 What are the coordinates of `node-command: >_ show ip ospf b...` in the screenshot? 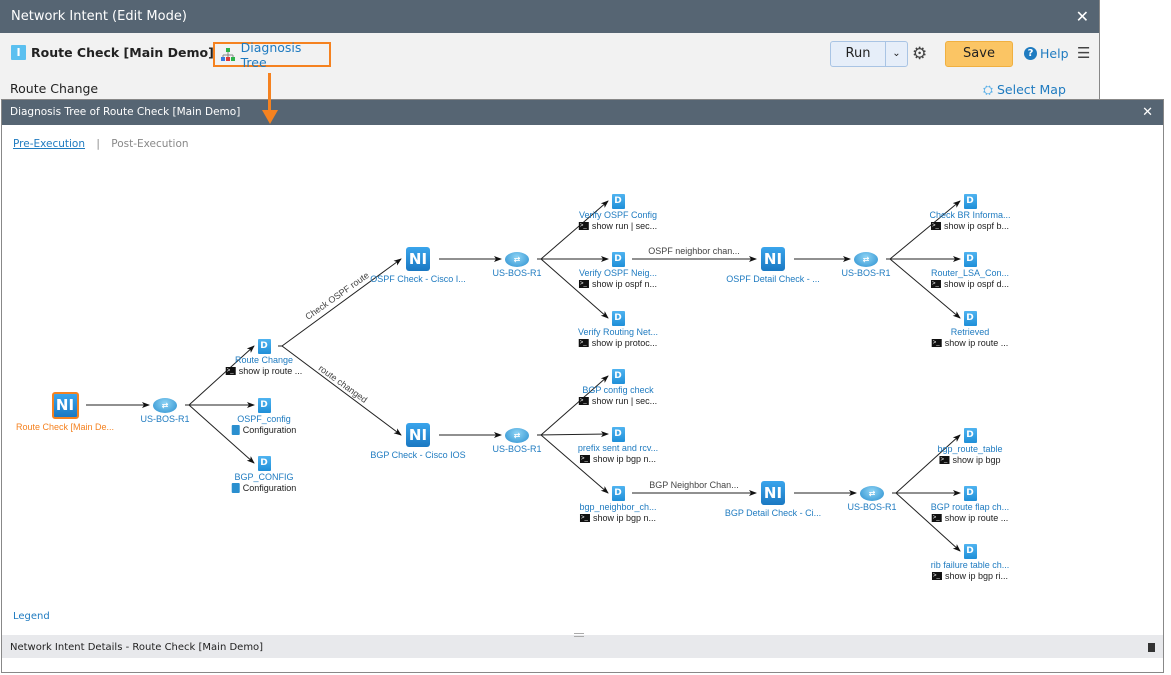 It's located at (970, 225).